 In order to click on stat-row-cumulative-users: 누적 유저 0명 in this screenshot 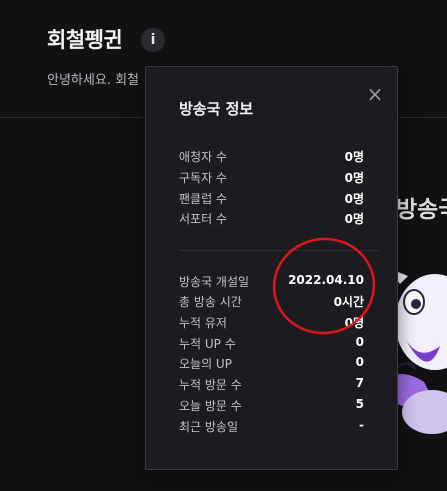, I will do `click(271, 324)`.